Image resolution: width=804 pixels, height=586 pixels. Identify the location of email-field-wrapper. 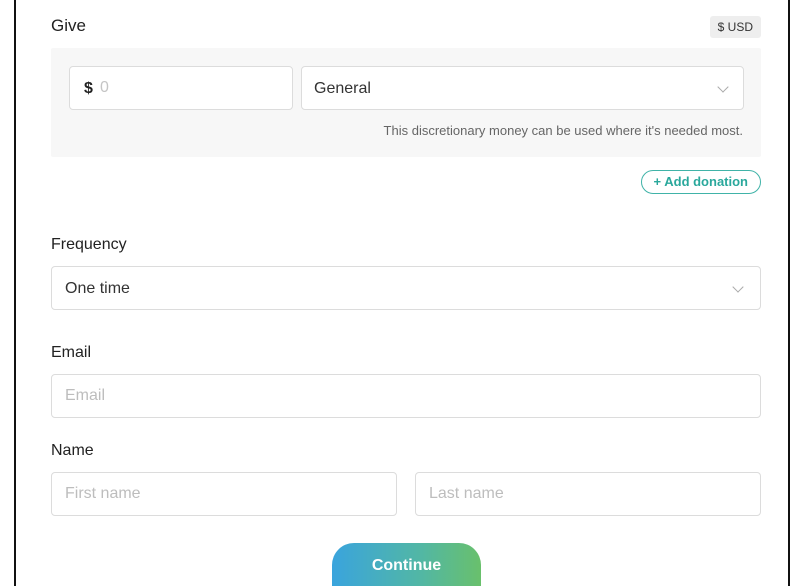
(406, 396).